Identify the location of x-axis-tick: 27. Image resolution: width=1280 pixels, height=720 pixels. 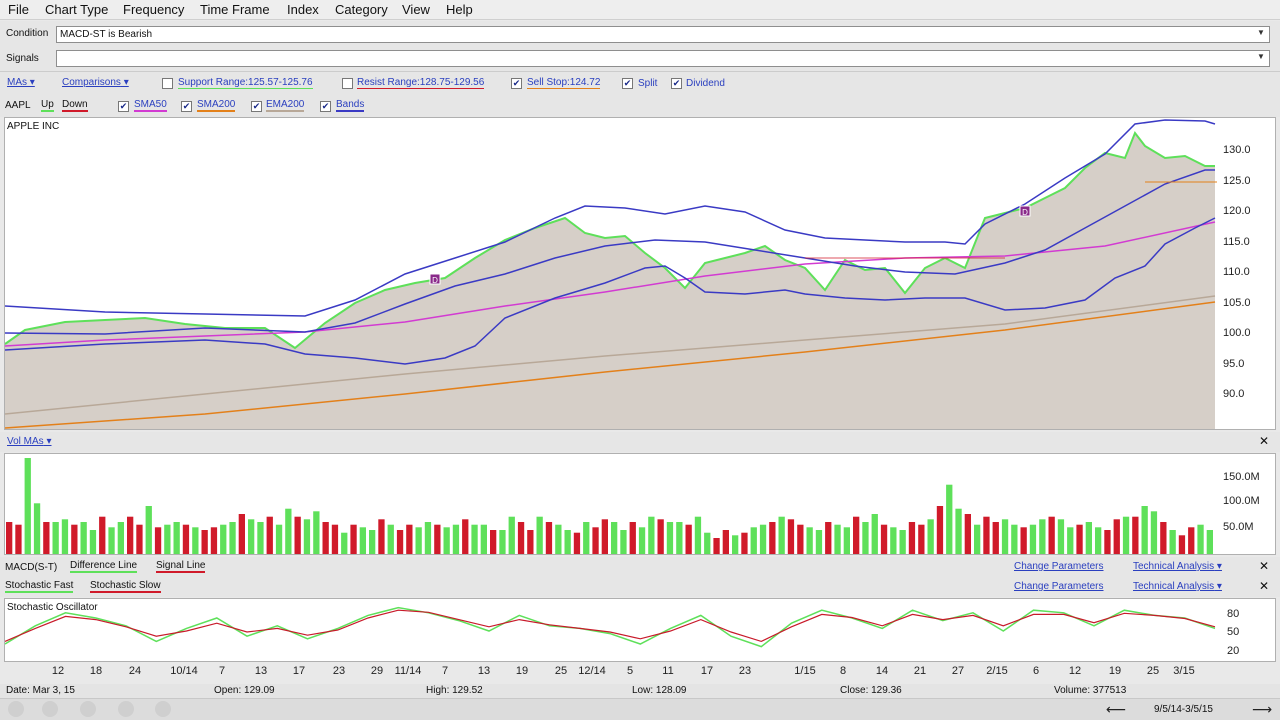
(958, 671).